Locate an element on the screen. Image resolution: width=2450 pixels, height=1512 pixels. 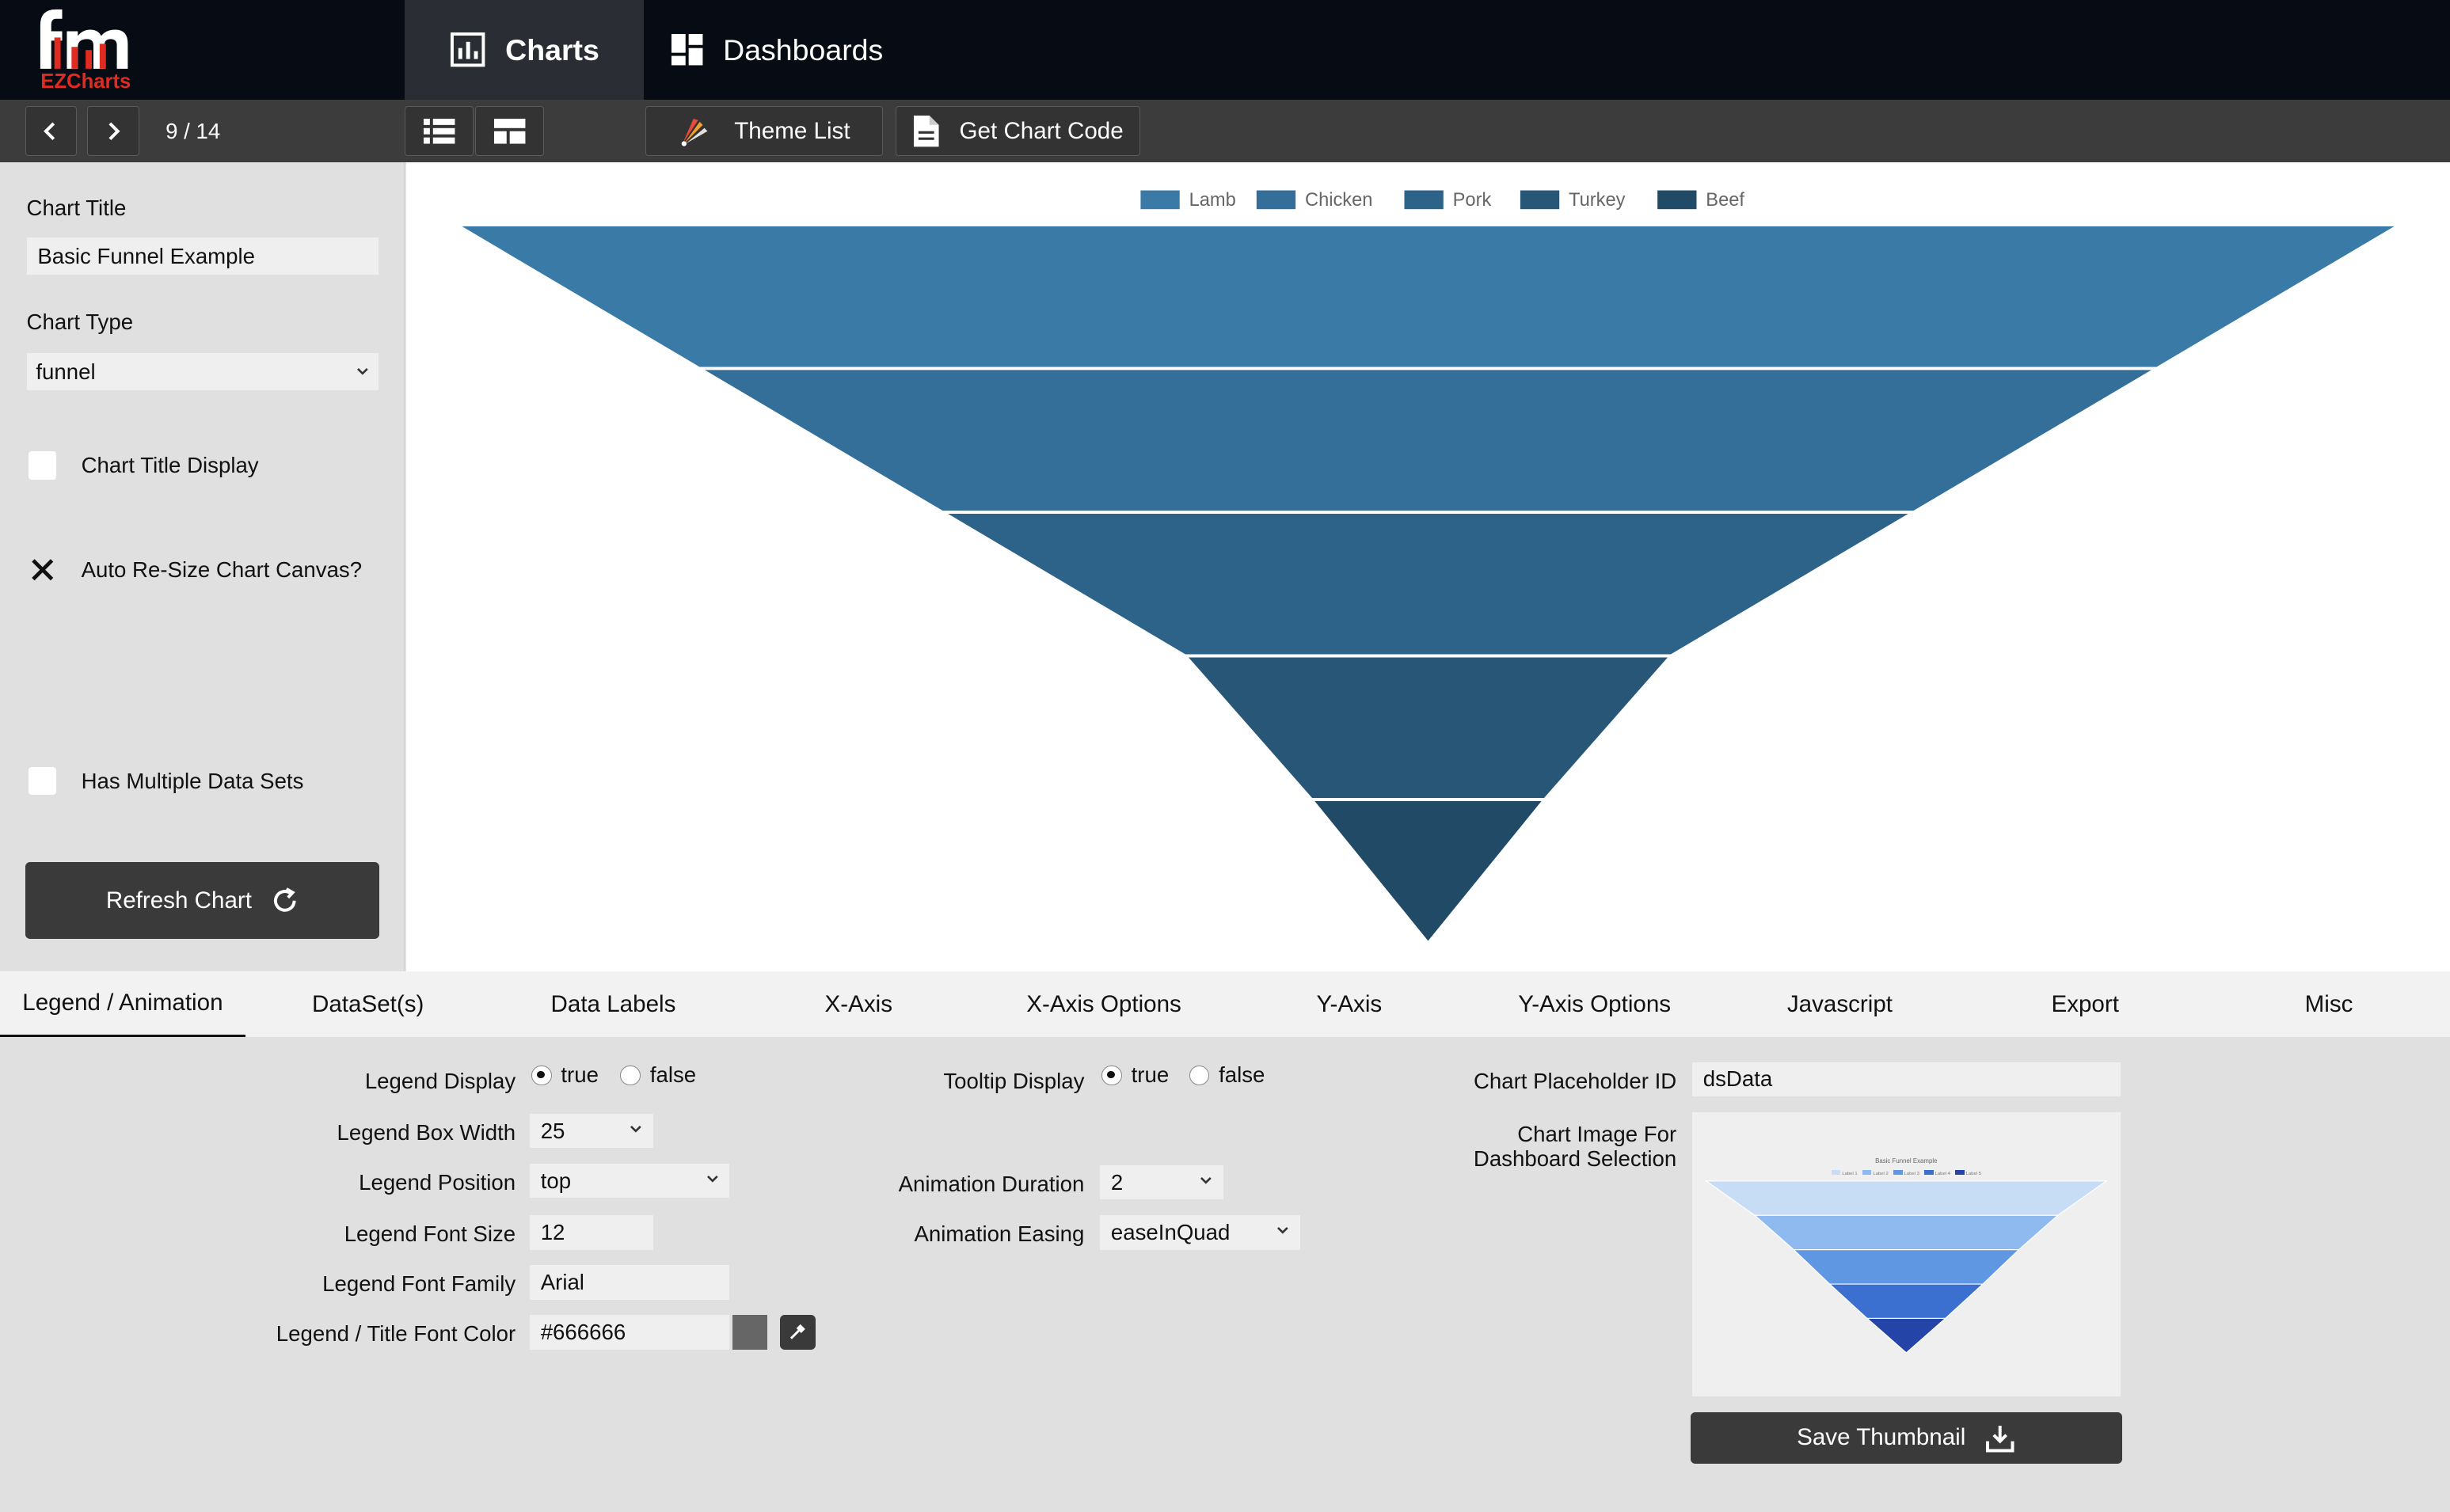
theme-list-button: Theme List is located at coordinates (764, 131).